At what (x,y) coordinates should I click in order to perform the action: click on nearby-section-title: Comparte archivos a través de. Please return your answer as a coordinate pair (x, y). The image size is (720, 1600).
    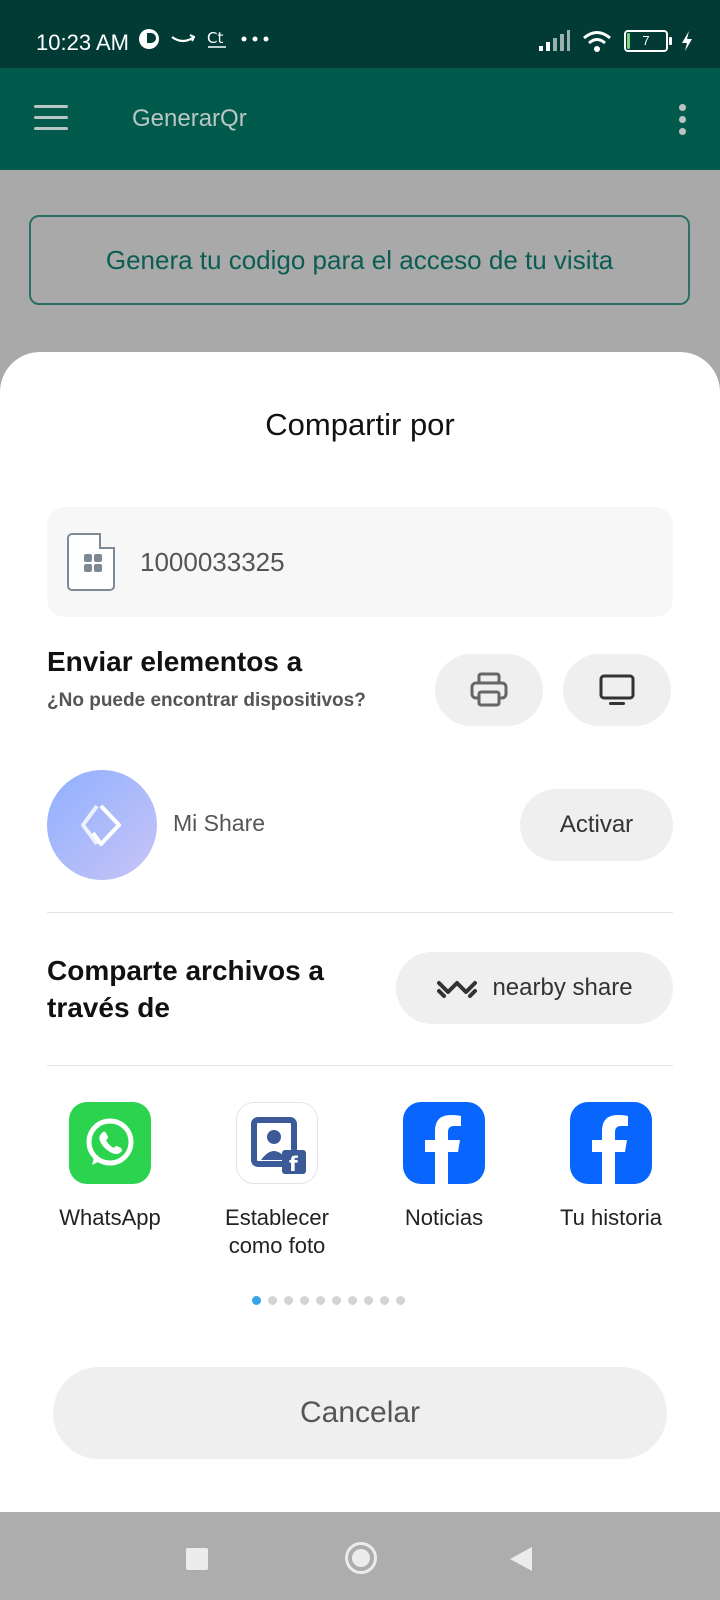
    Looking at the image, I should click on (185, 989).